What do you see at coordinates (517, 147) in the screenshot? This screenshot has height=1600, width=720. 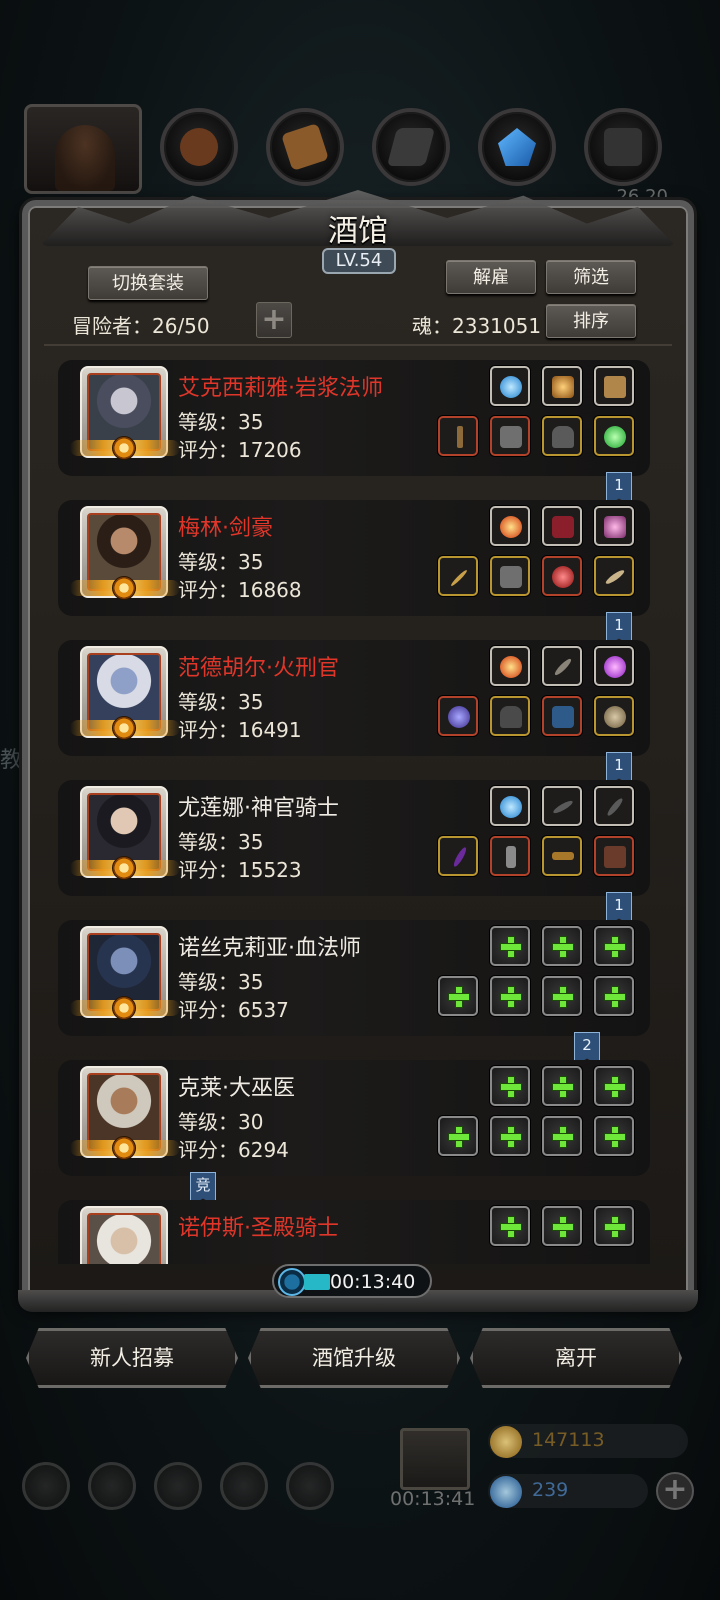 I see `tab-crystals` at bounding box center [517, 147].